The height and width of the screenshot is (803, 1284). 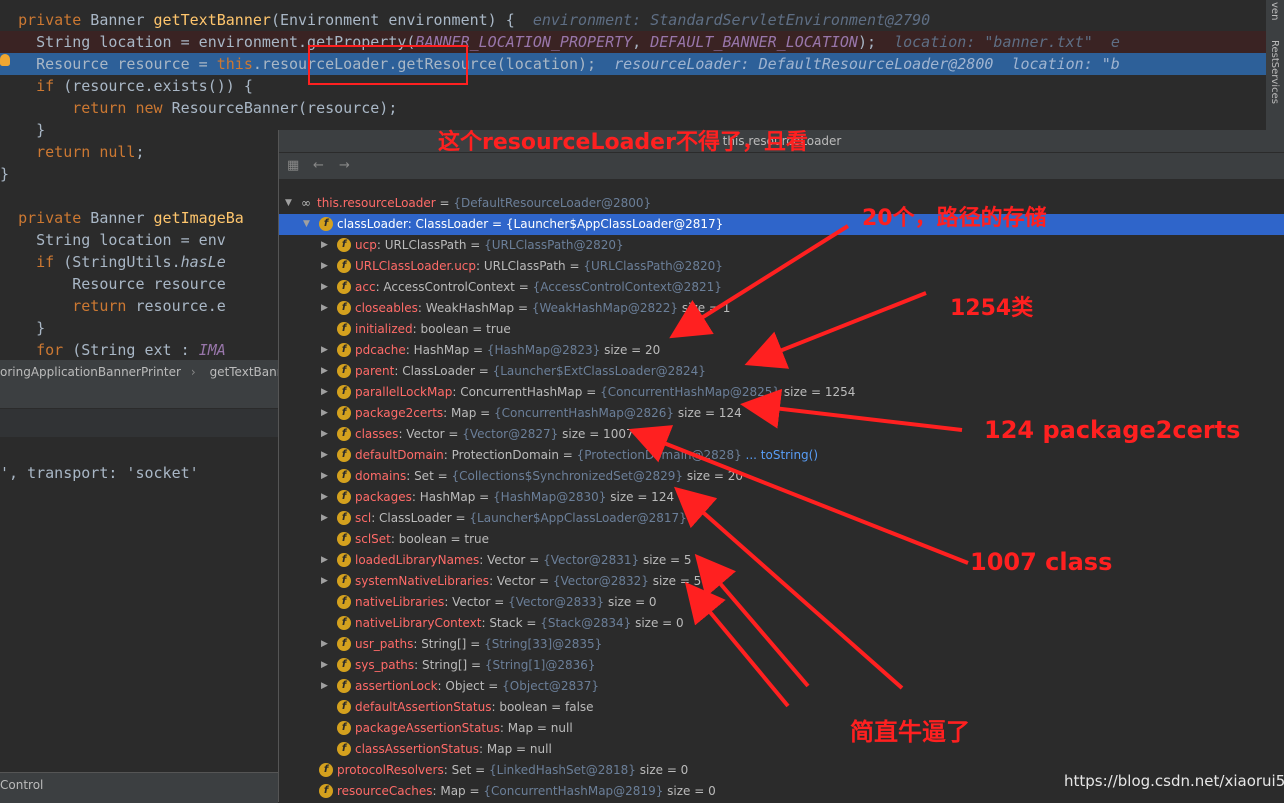 I want to click on annotation-1007: 1007 class, so click(x=1041, y=562).